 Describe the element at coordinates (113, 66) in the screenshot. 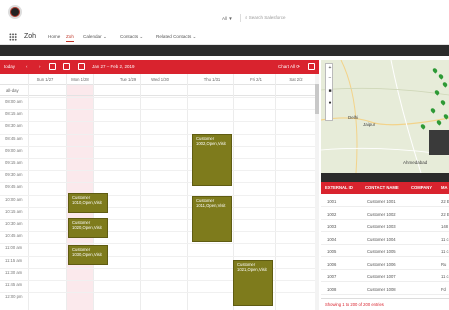

I see `date-range: Jan 27 – Feb 2, 2019` at that location.